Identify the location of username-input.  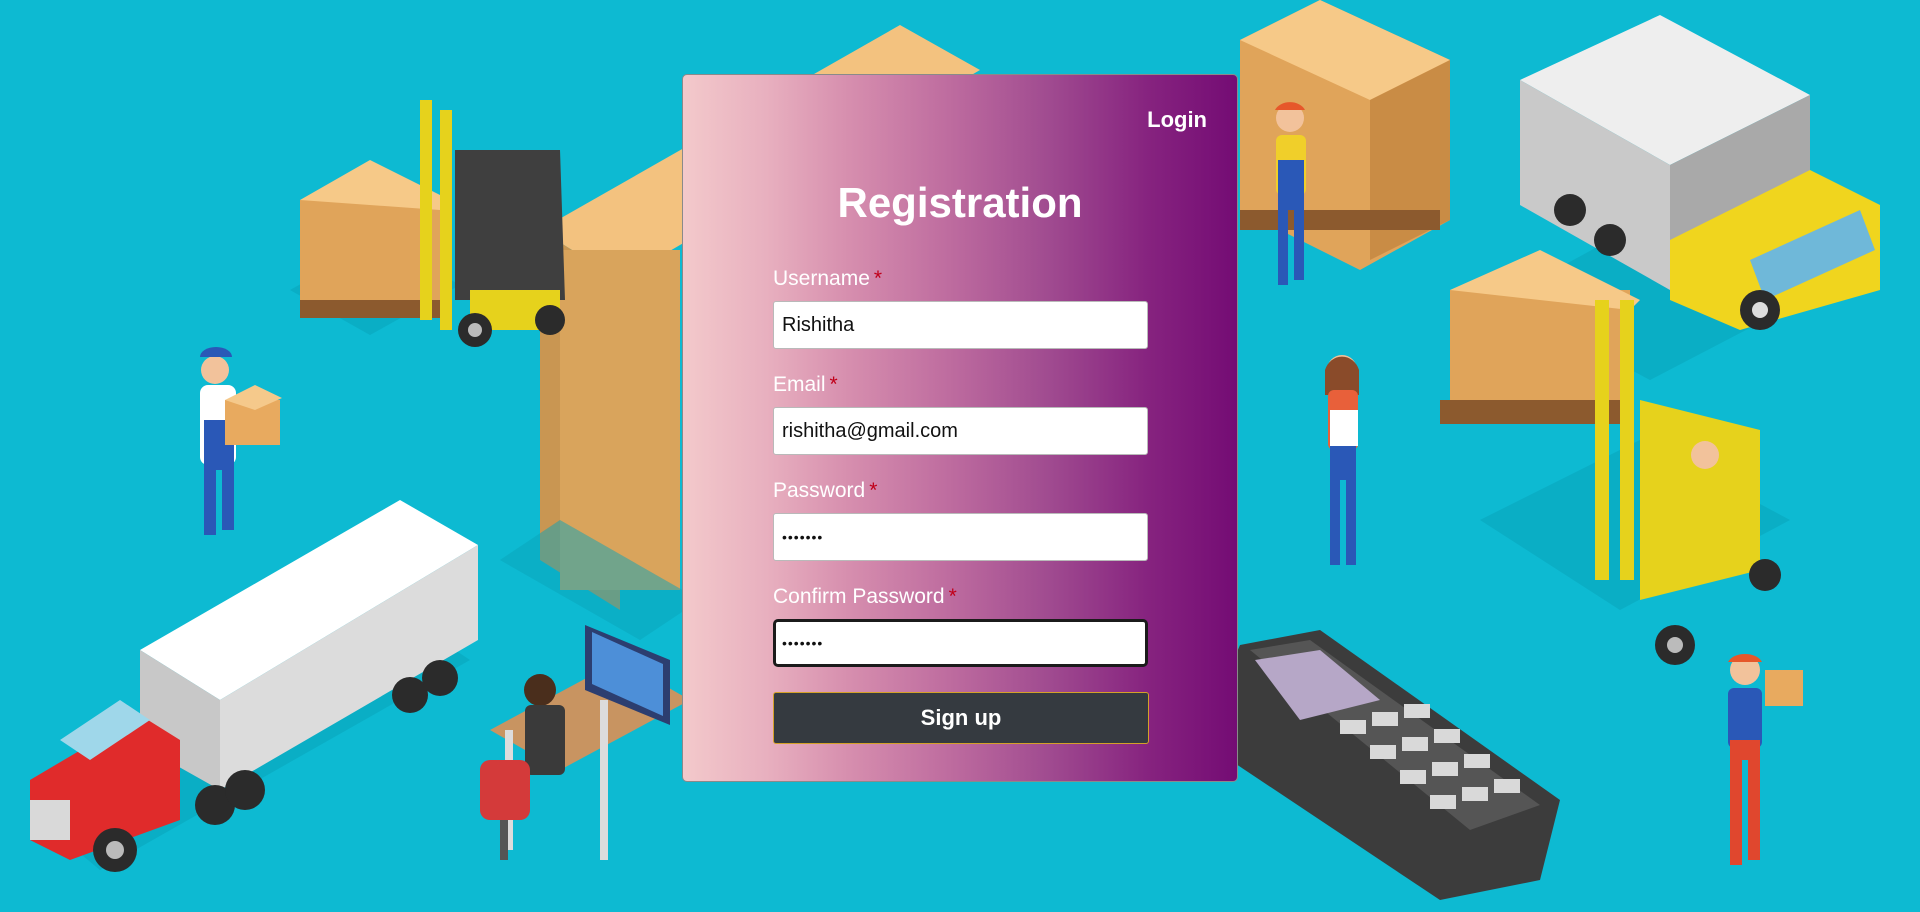
(960, 325).